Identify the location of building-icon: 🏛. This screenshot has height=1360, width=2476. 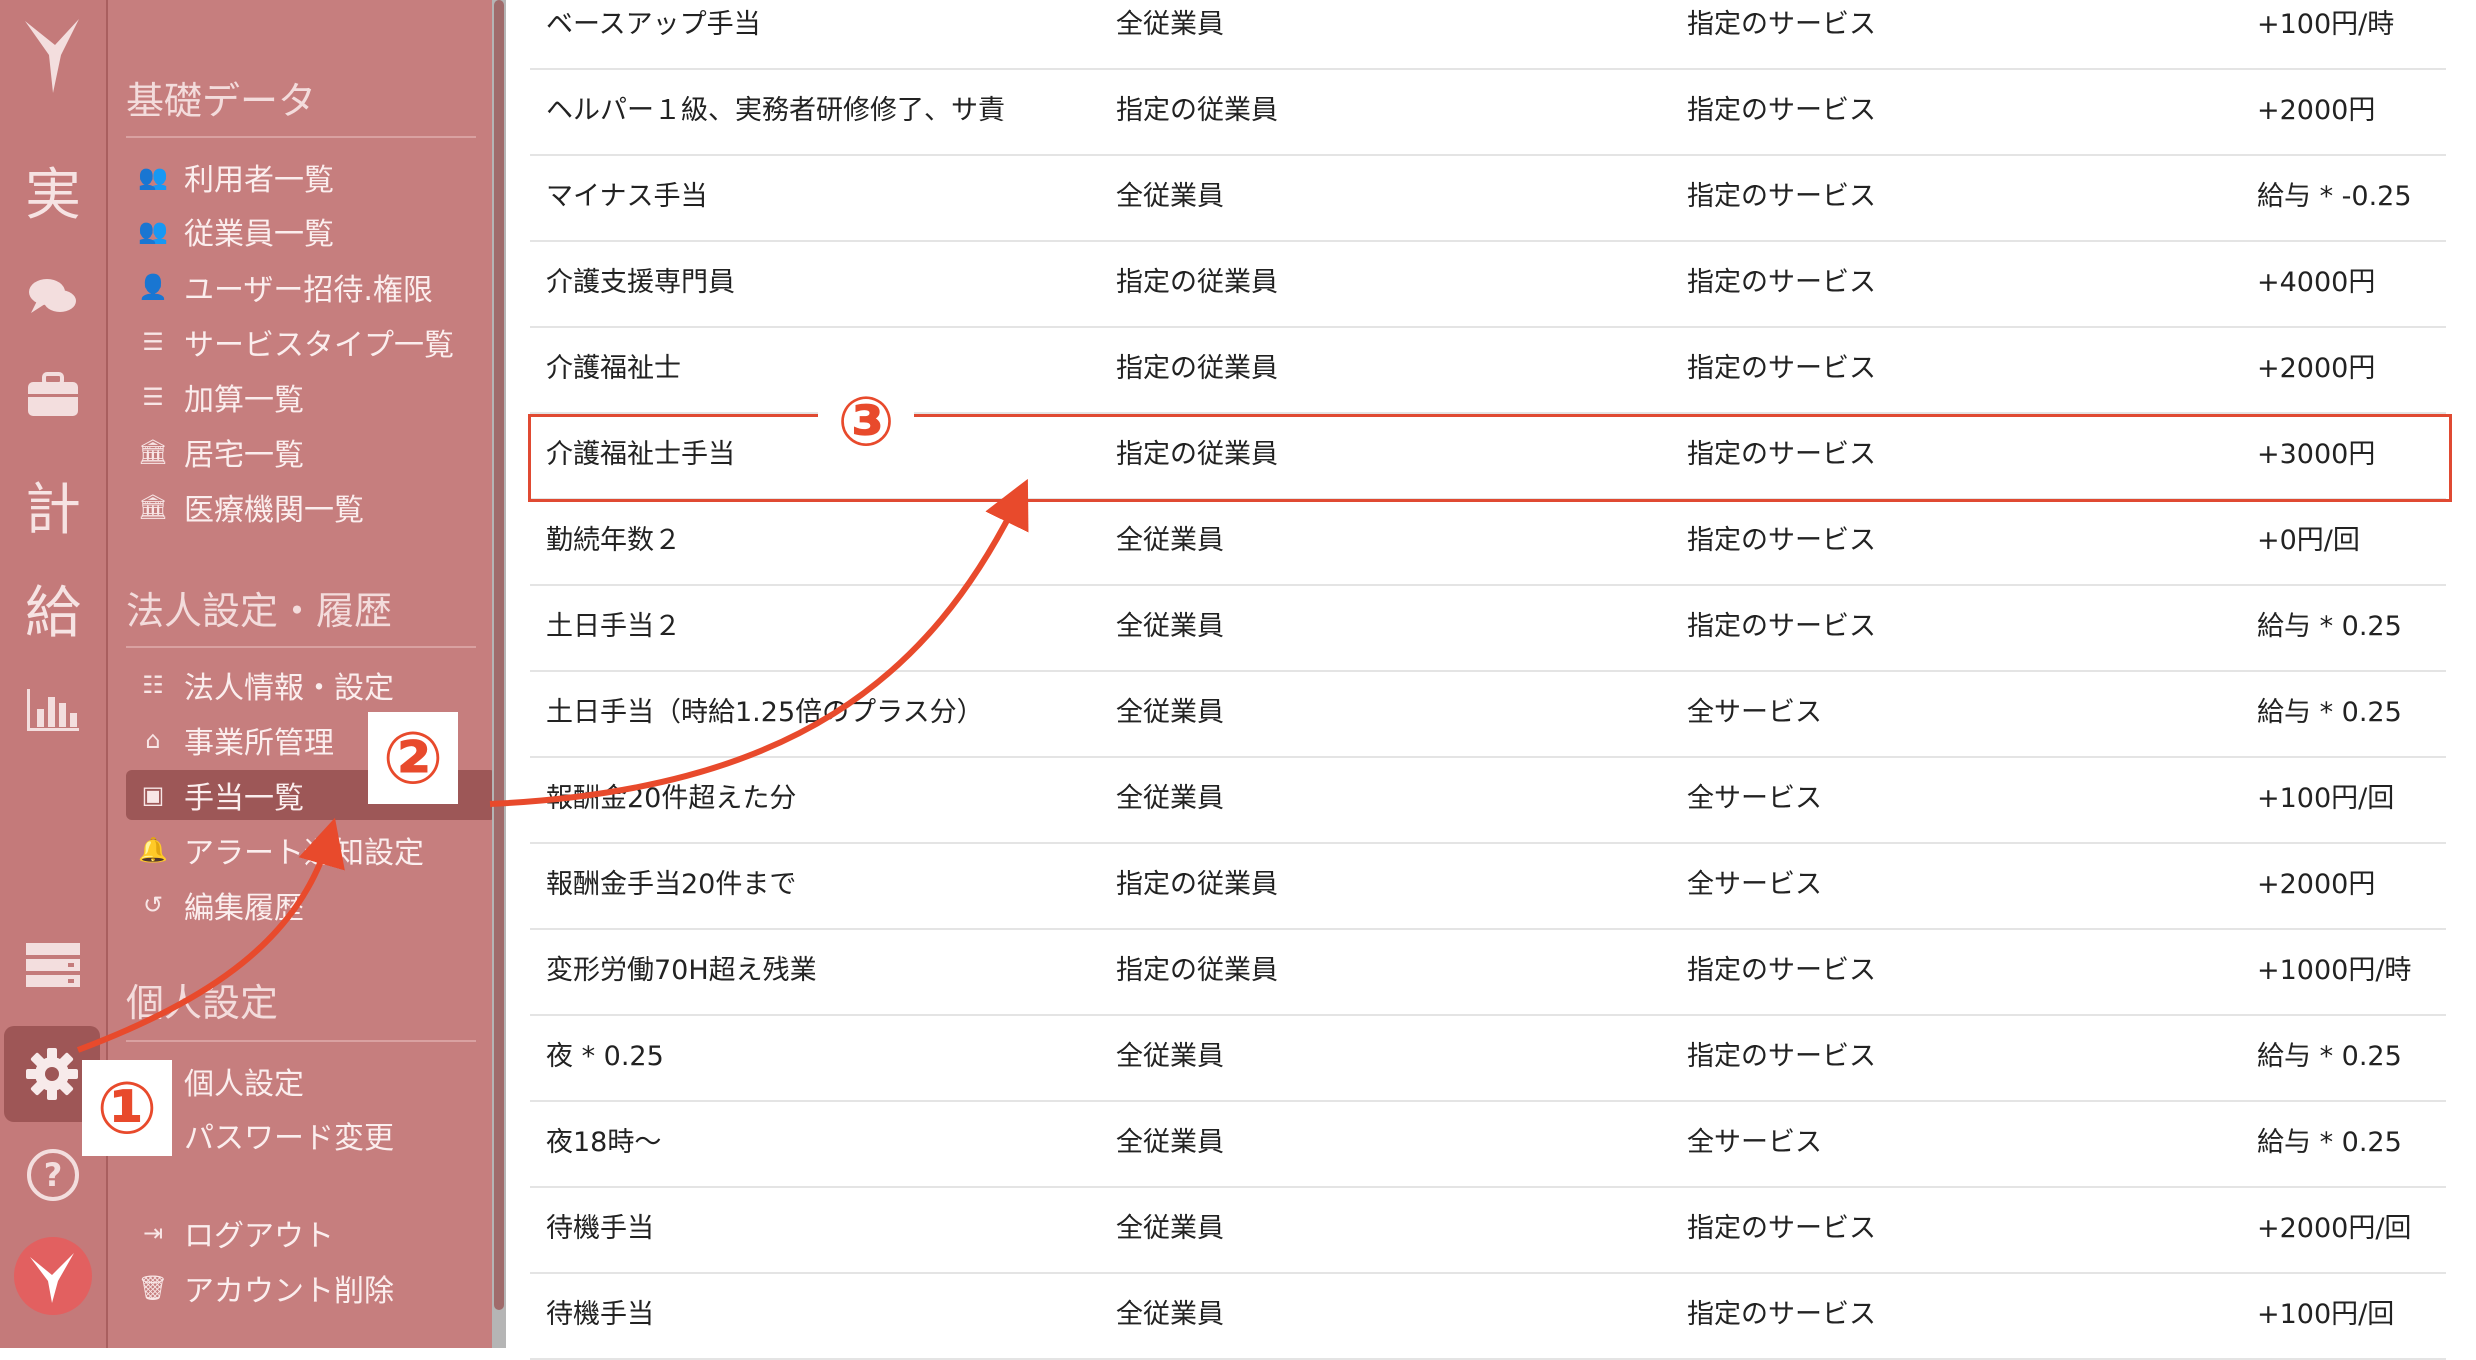
(153, 507).